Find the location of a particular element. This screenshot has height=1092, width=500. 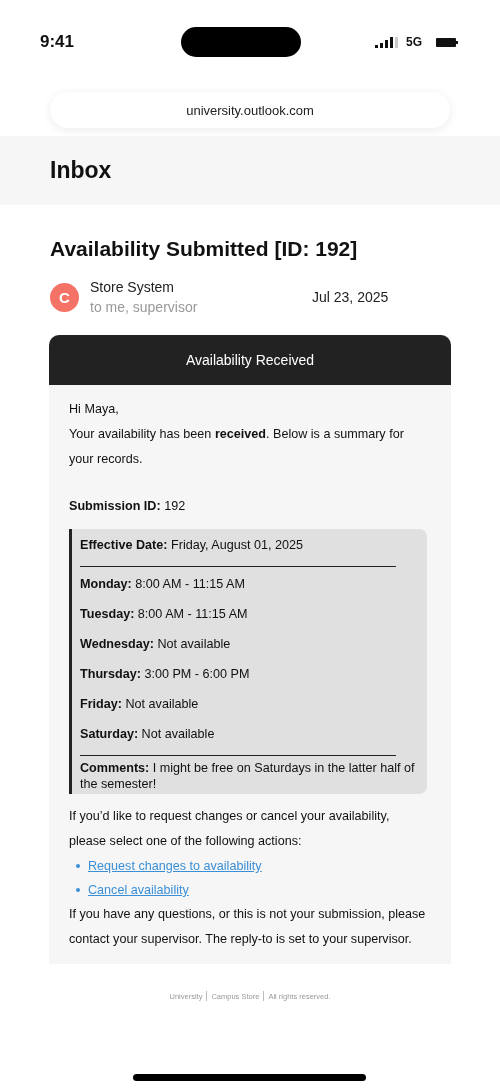

intro-text: Your availability has been received. Below is a summary for your records. is located at coordinates (237, 447).